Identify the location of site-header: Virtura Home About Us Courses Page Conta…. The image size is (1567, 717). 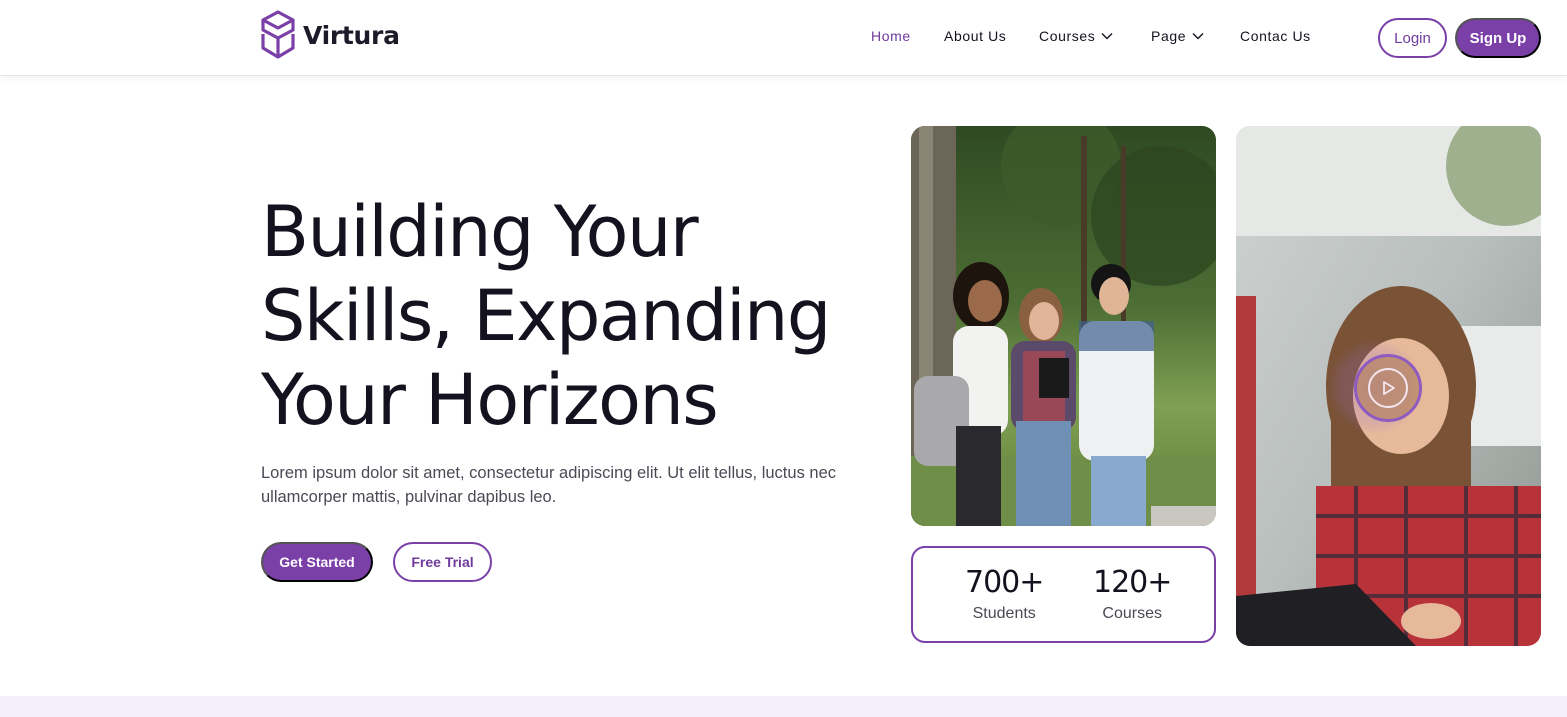
(783, 38).